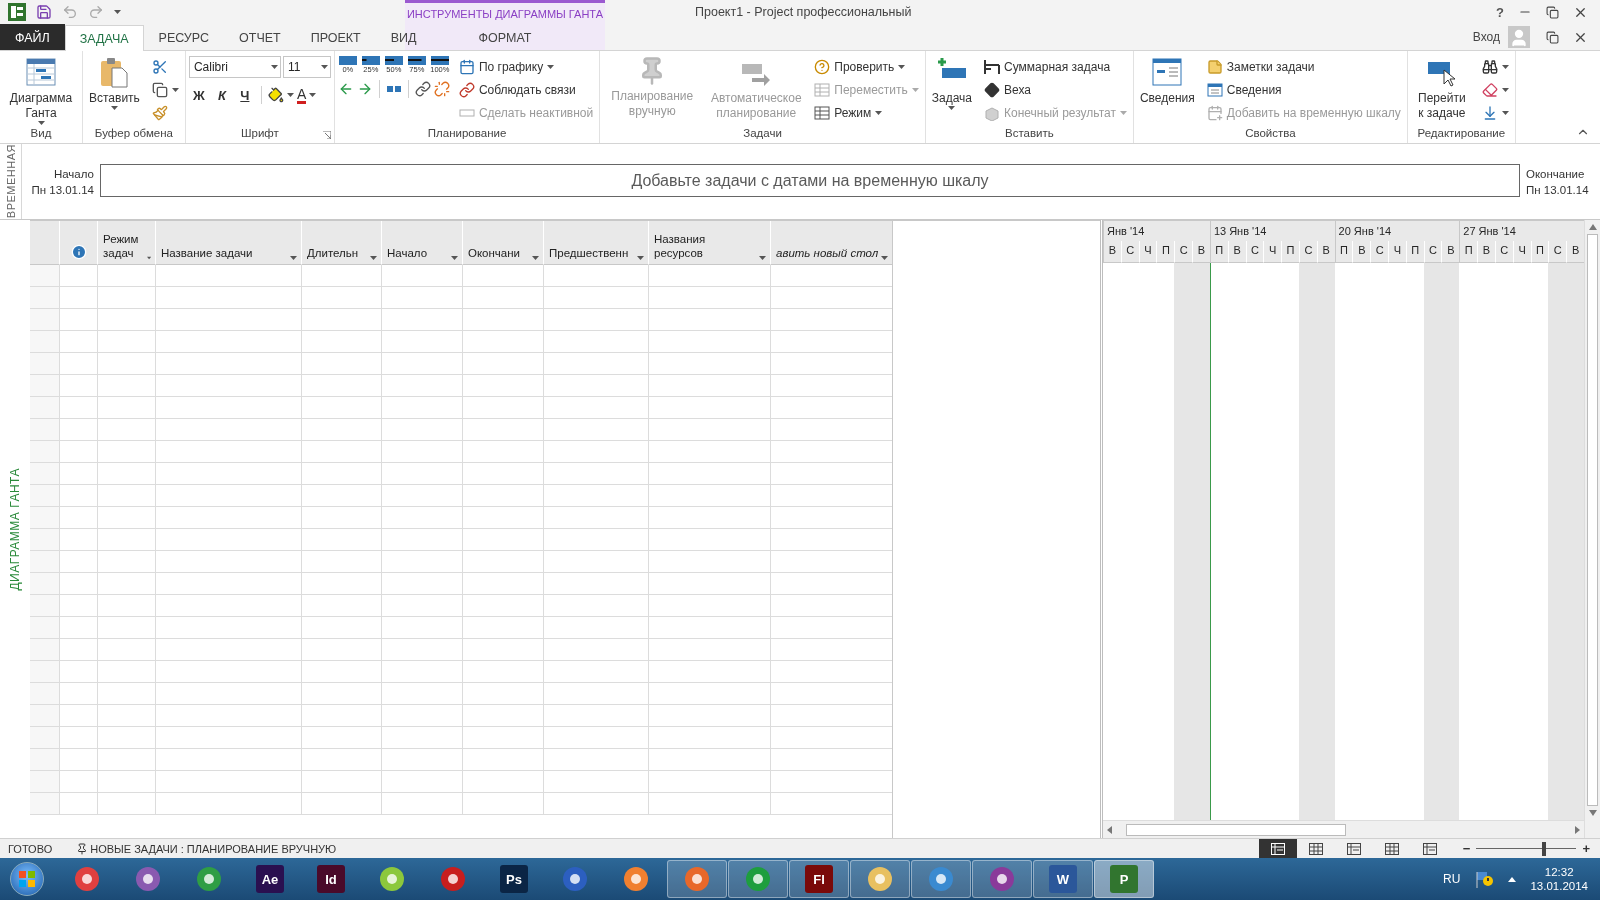 Image resolution: width=1600 pixels, height=900 pixels. Describe the element at coordinates (114, 83) in the screenshot. I see `ribbon-button: Вставить` at that location.